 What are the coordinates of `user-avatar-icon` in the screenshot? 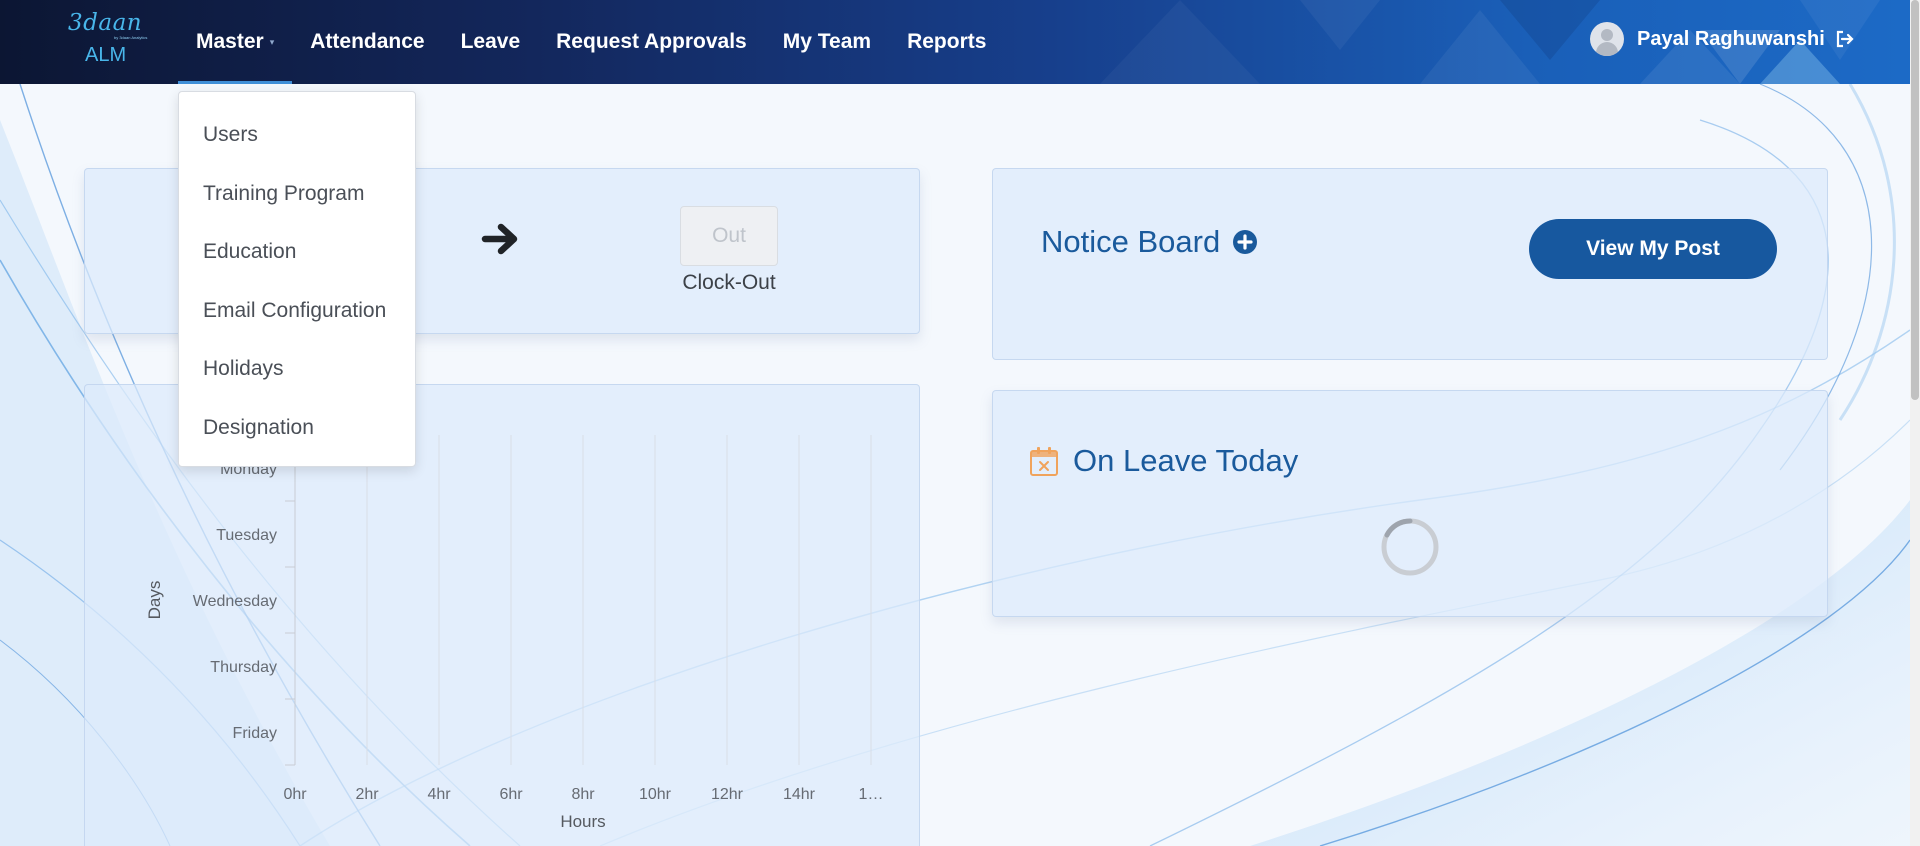 It's located at (1607, 39).